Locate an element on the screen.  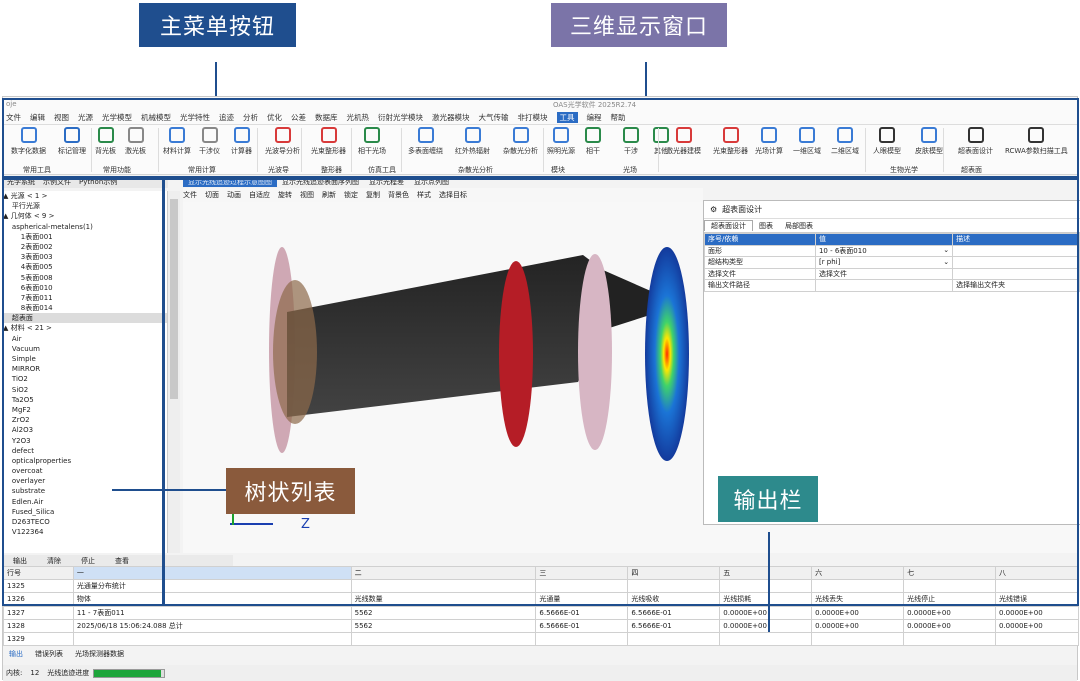
table-cell: 2025/06/18 15:06:24.088 总计 is located at coordinates (212, 625).